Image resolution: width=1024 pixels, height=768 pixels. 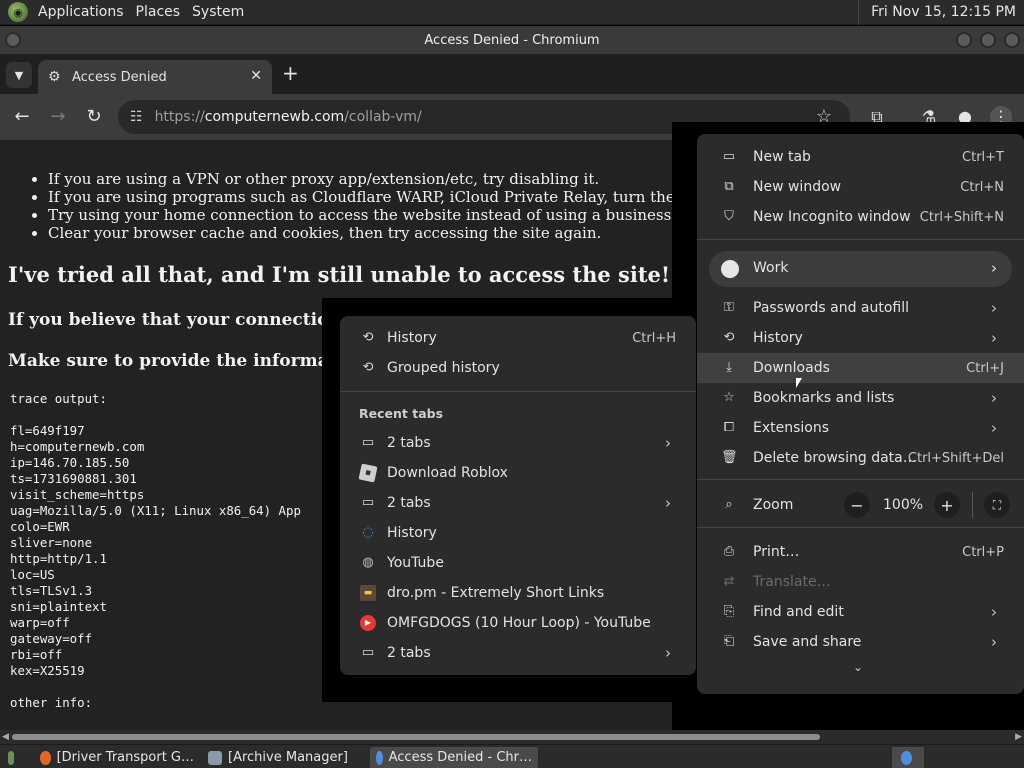 What do you see at coordinates (518, 338) in the screenshot?
I see `submenu-item-history: ⟲ History Ctrl+H` at bounding box center [518, 338].